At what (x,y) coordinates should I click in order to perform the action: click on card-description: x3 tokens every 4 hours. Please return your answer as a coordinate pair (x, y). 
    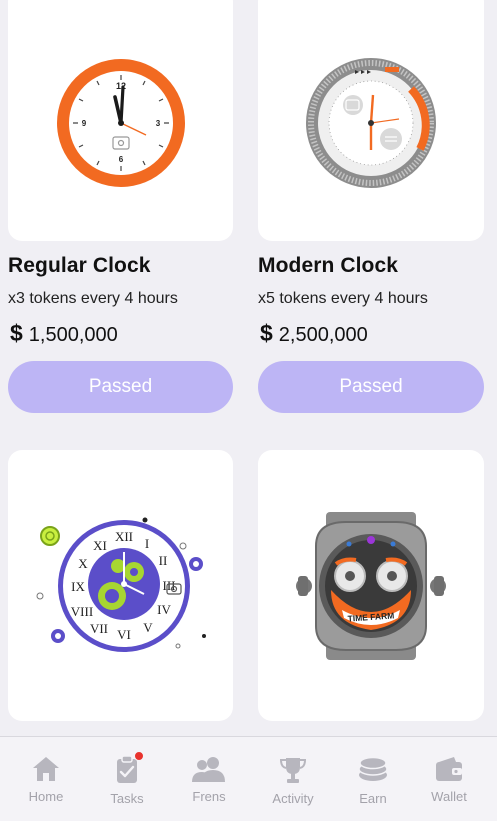
    Looking at the image, I should click on (93, 298).